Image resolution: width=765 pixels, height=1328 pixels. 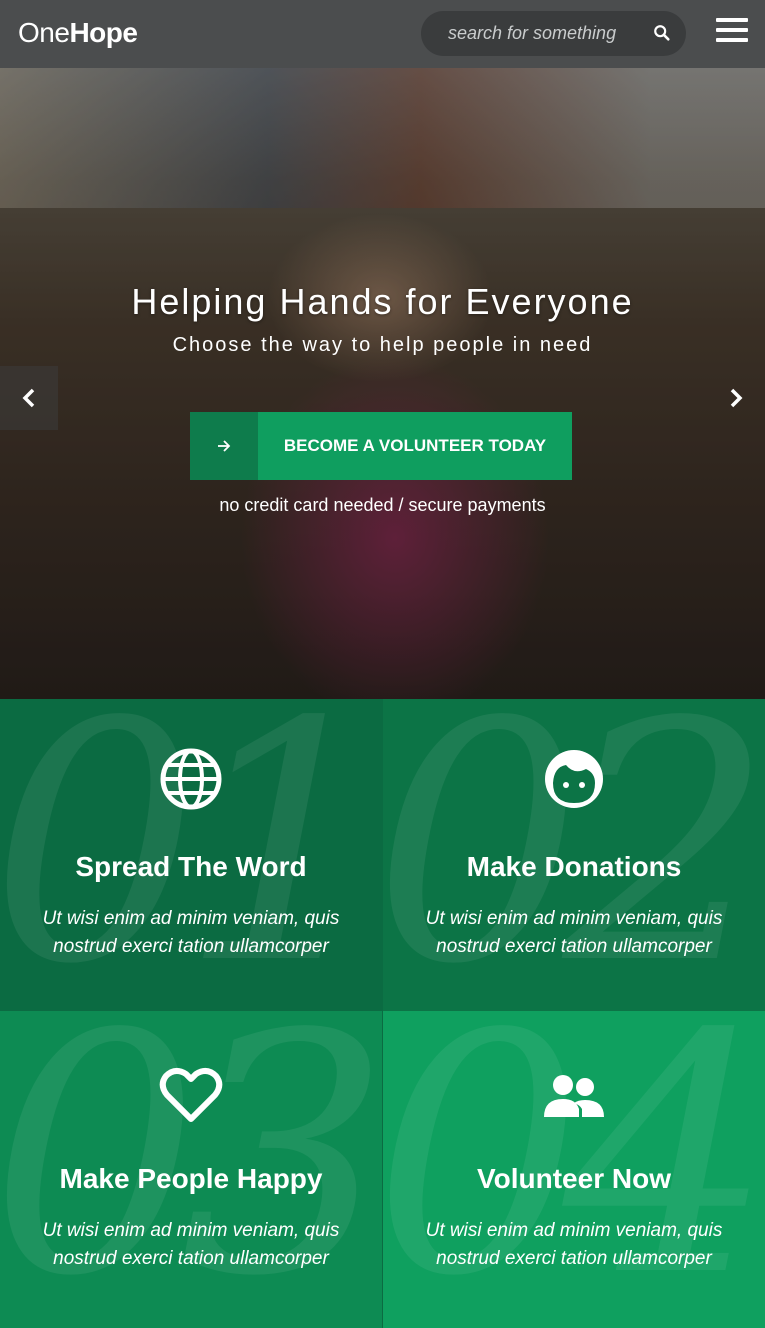 I want to click on search-box, so click(x=553, y=33).